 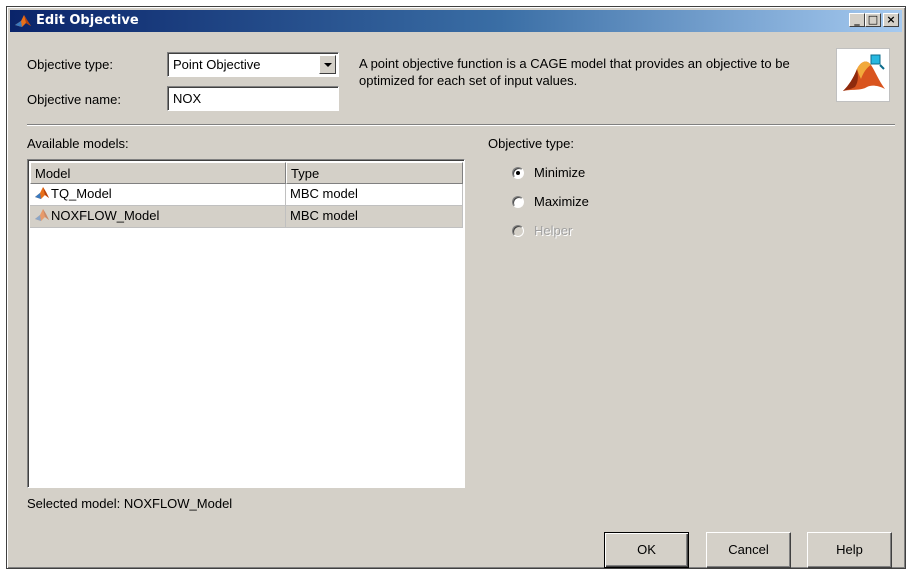 What do you see at coordinates (327, 64) in the screenshot?
I see `chevron-down-icon` at bounding box center [327, 64].